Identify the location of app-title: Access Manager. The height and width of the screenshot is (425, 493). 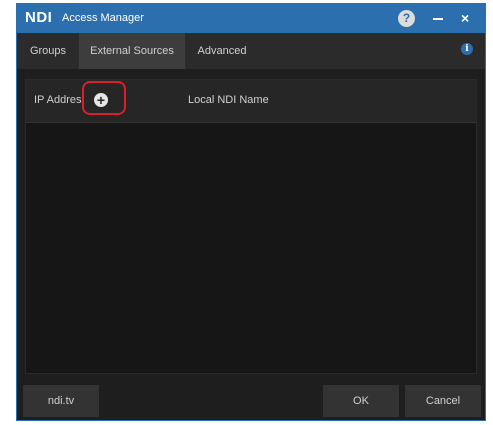
(103, 18).